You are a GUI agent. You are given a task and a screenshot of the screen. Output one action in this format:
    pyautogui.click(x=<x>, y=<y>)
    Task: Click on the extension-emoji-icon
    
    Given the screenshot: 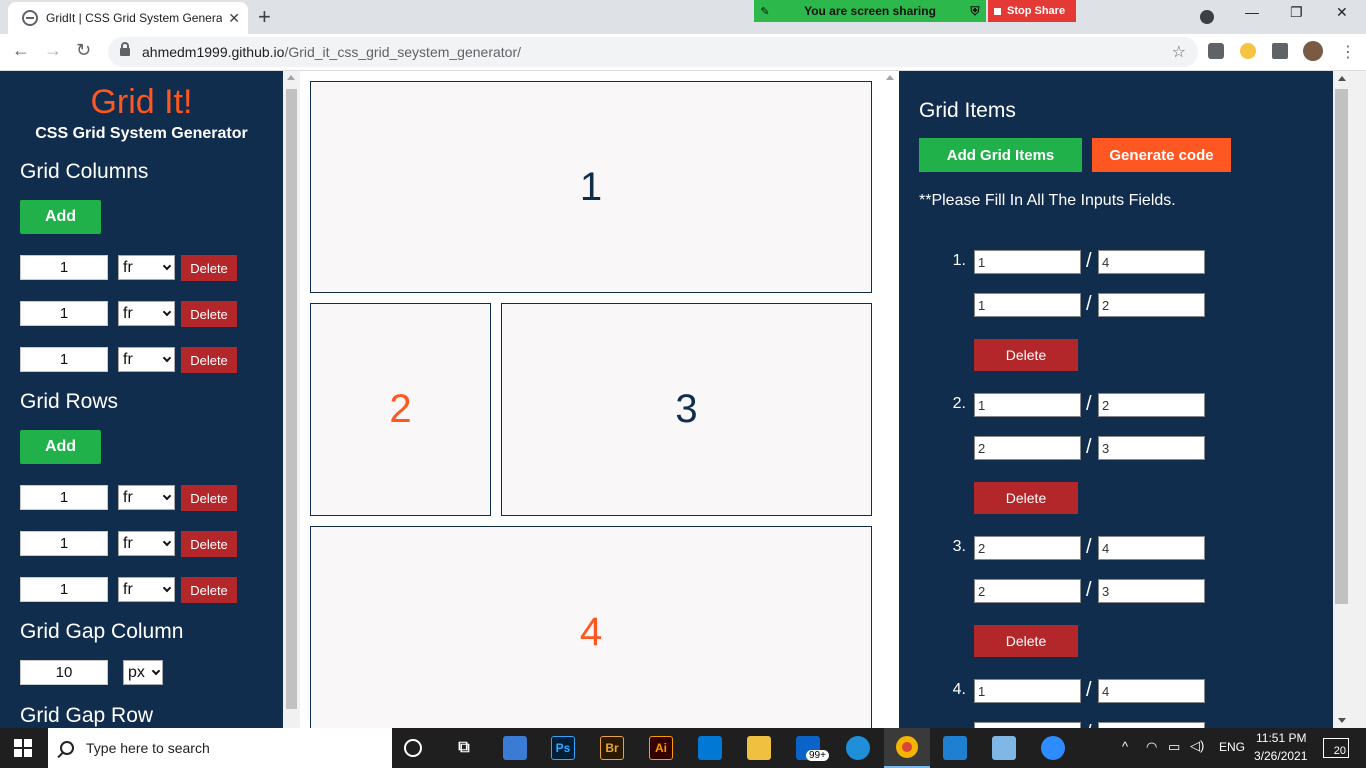 What is the action you would take?
    pyautogui.click(x=1248, y=51)
    